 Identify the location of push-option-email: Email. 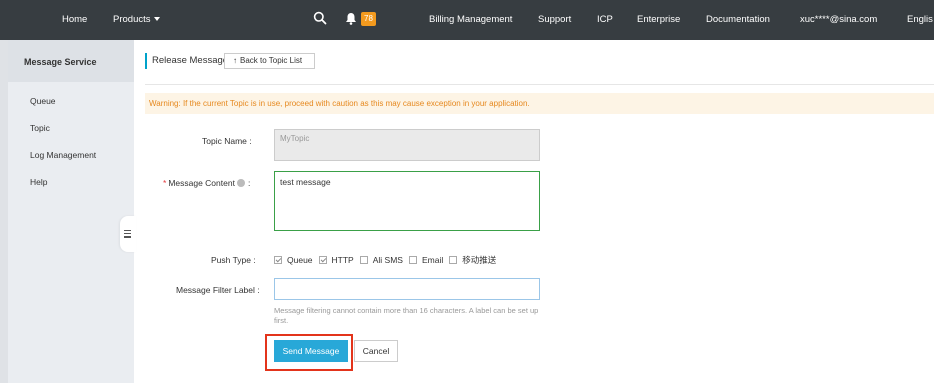
(426, 260).